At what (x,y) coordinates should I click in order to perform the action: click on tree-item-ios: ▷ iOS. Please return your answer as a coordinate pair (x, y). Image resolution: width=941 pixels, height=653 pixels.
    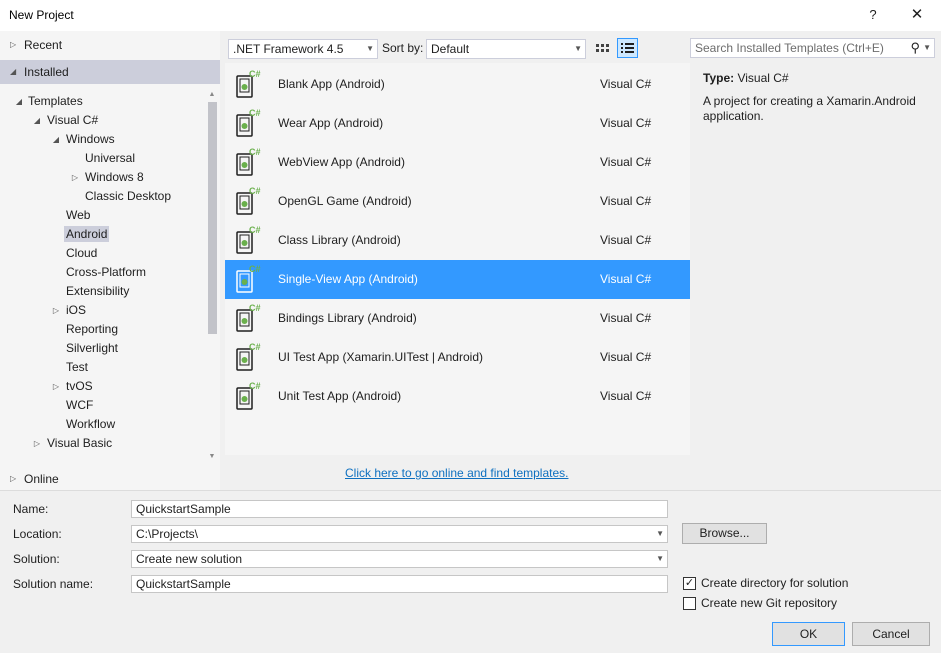
    Looking at the image, I should click on (68, 310).